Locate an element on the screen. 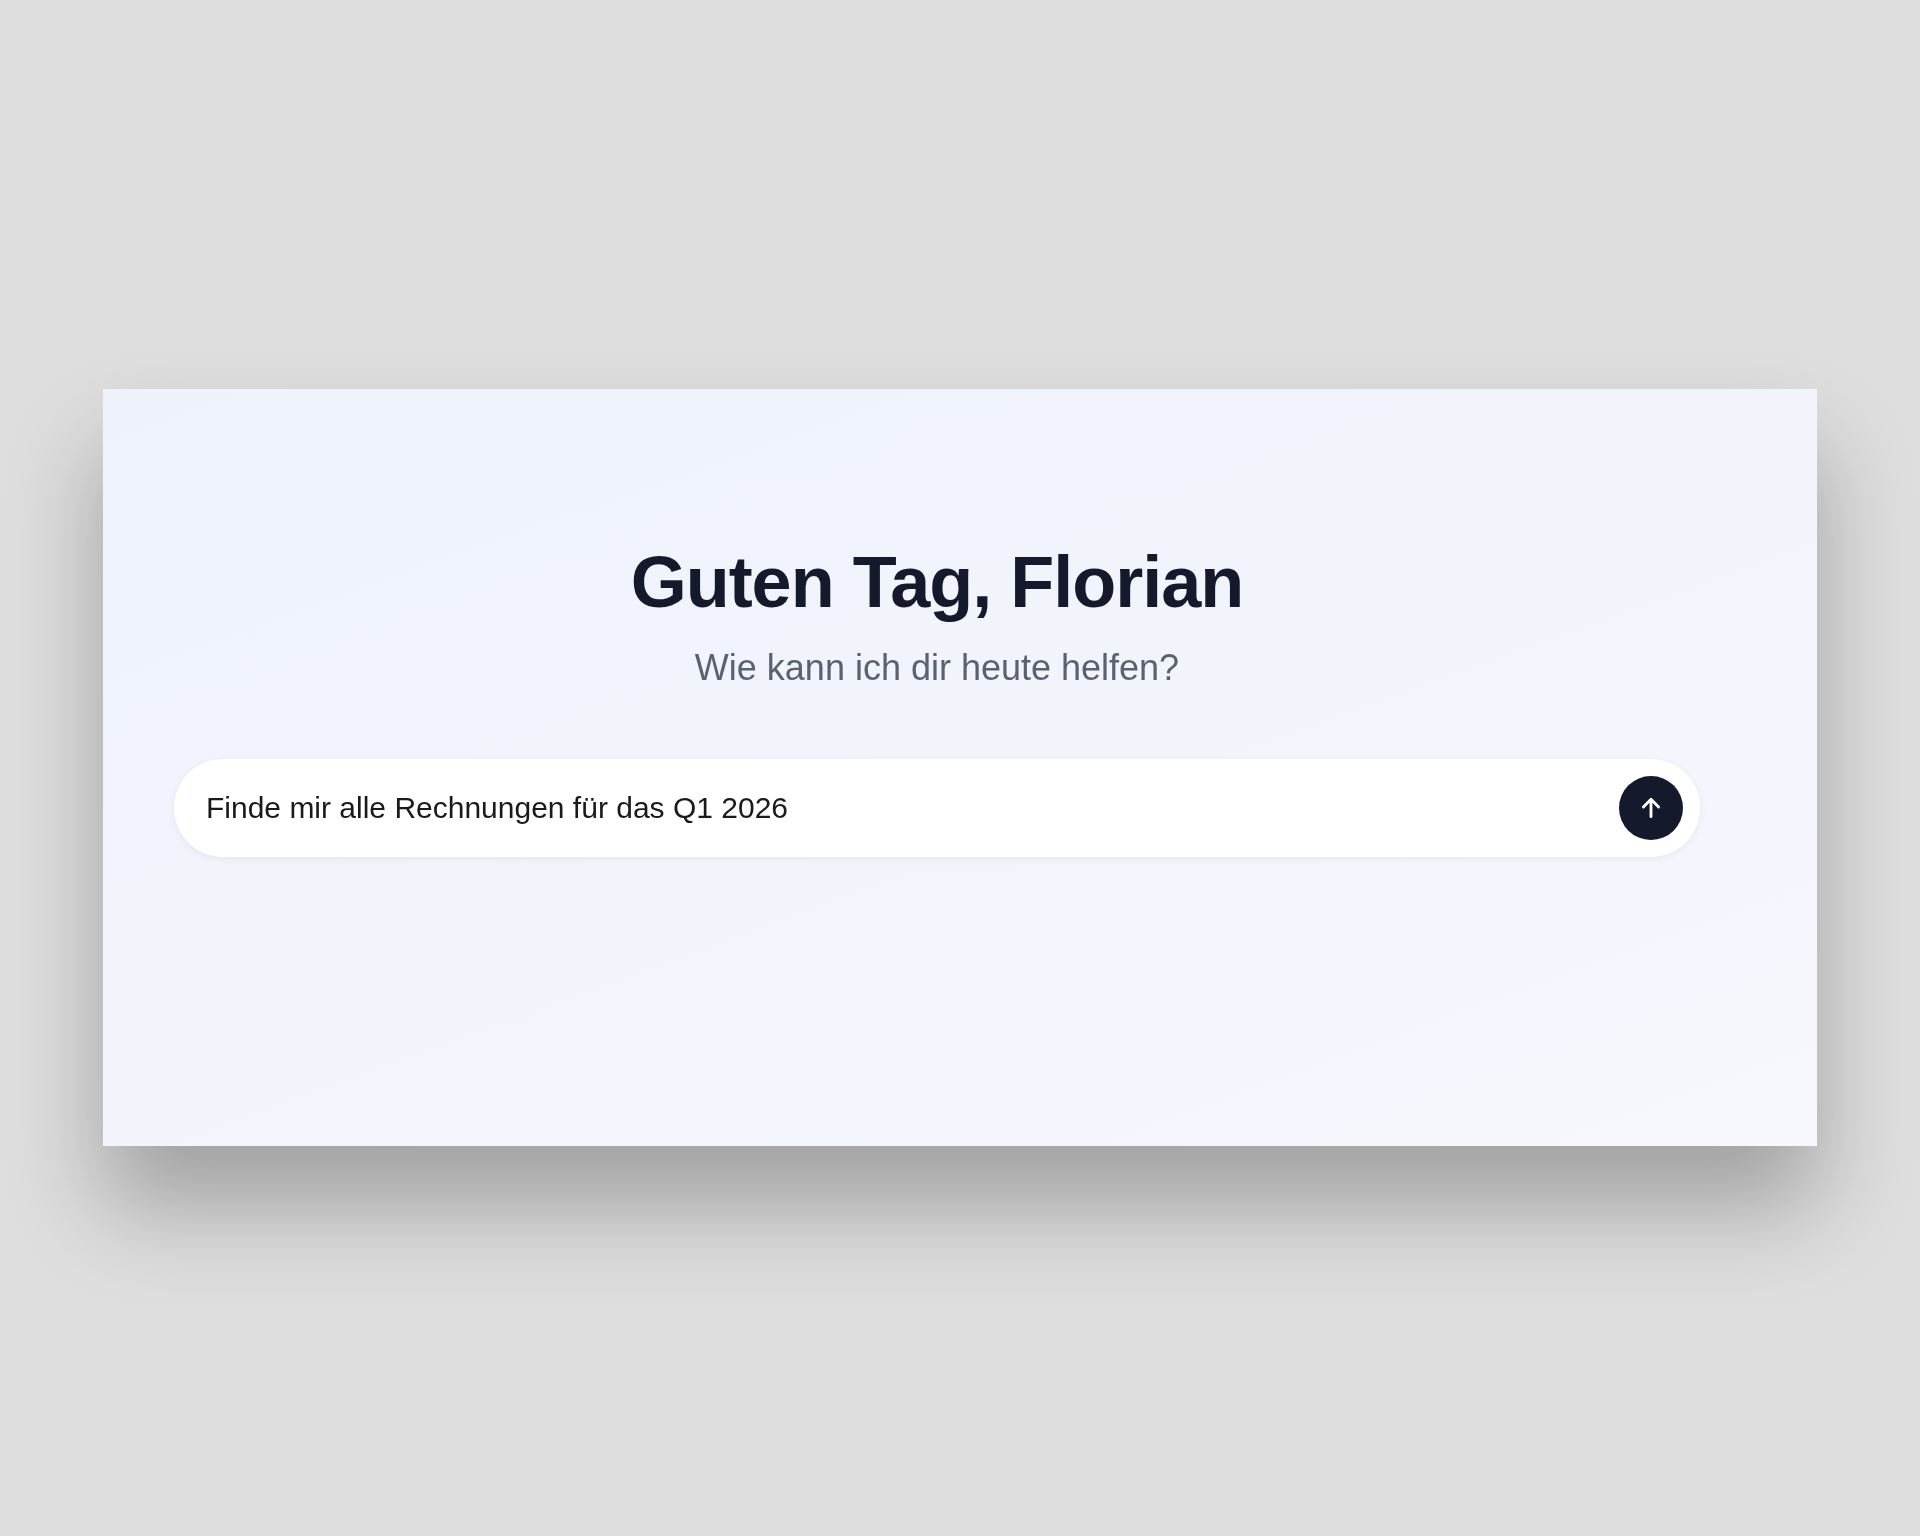  greeting-title: Guten Tag, Florian is located at coordinates (937, 582).